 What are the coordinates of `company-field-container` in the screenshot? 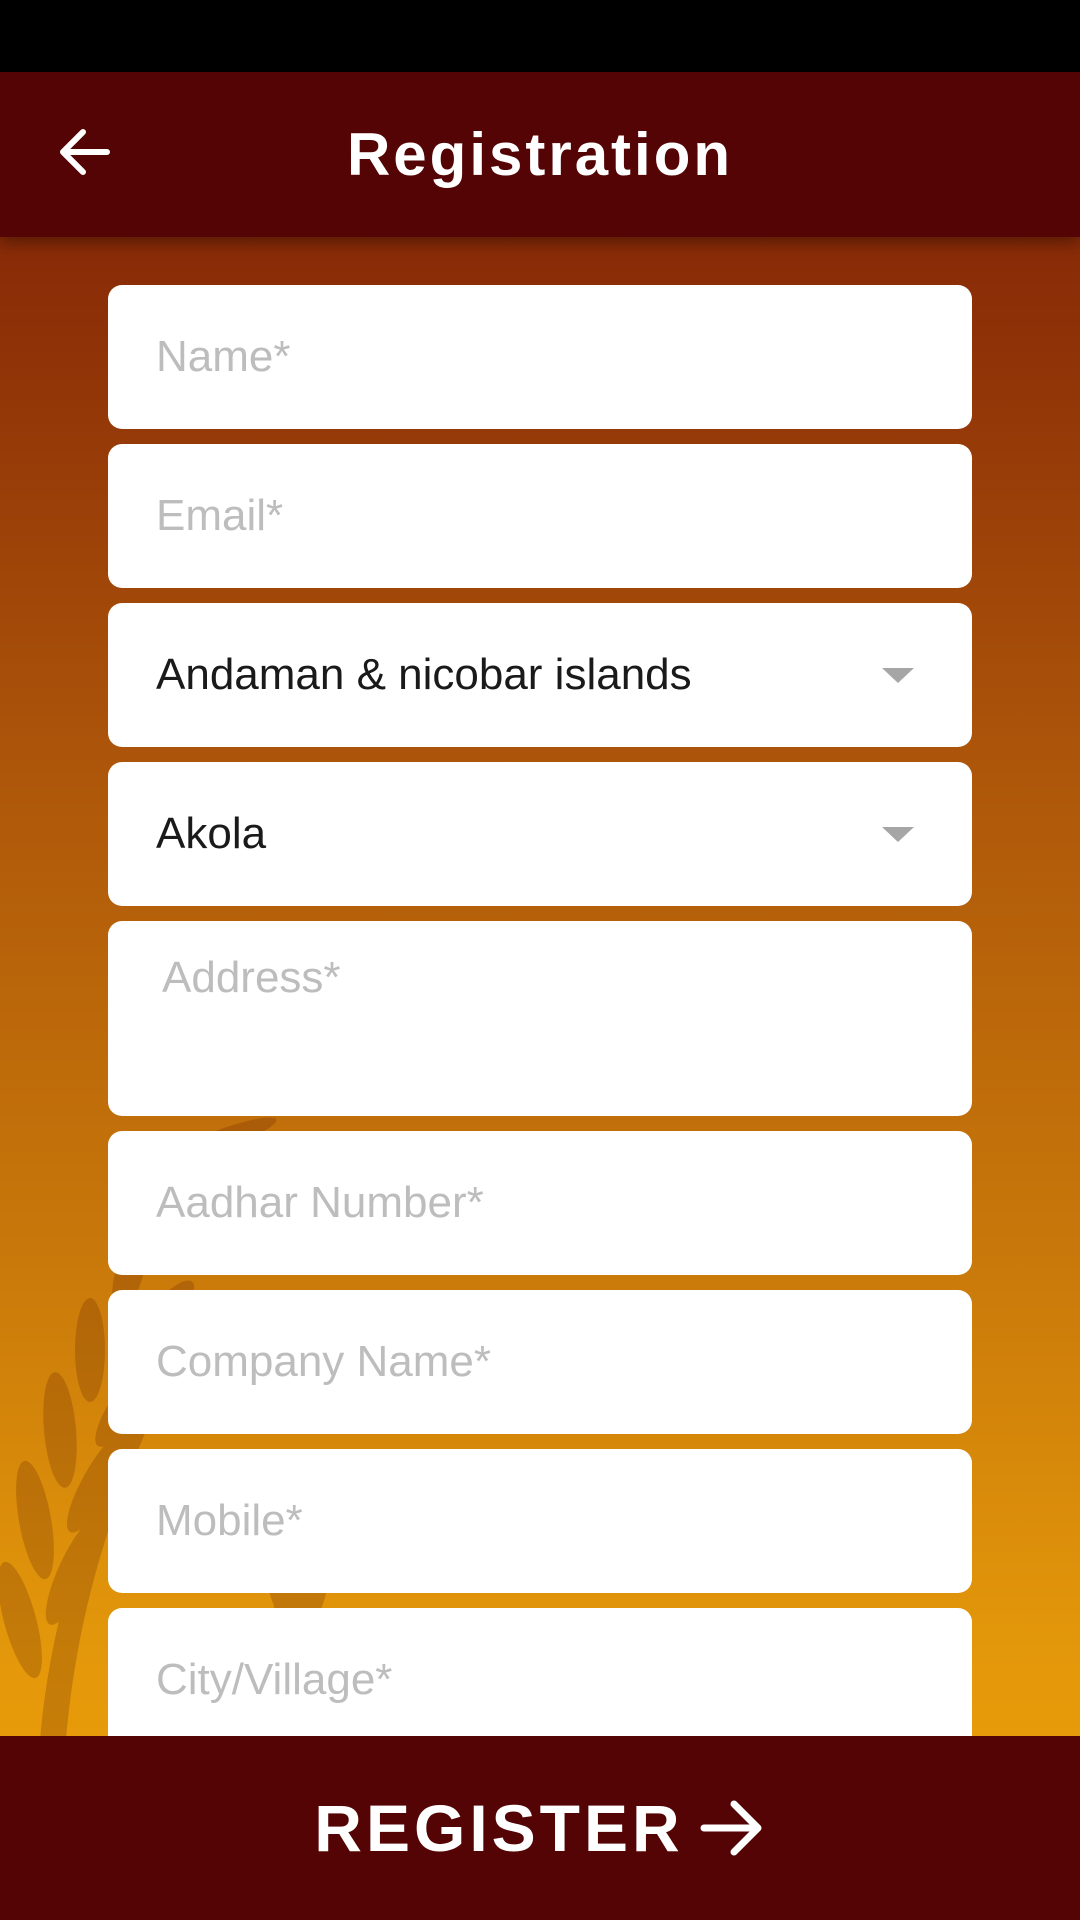 It's located at (540, 1362).